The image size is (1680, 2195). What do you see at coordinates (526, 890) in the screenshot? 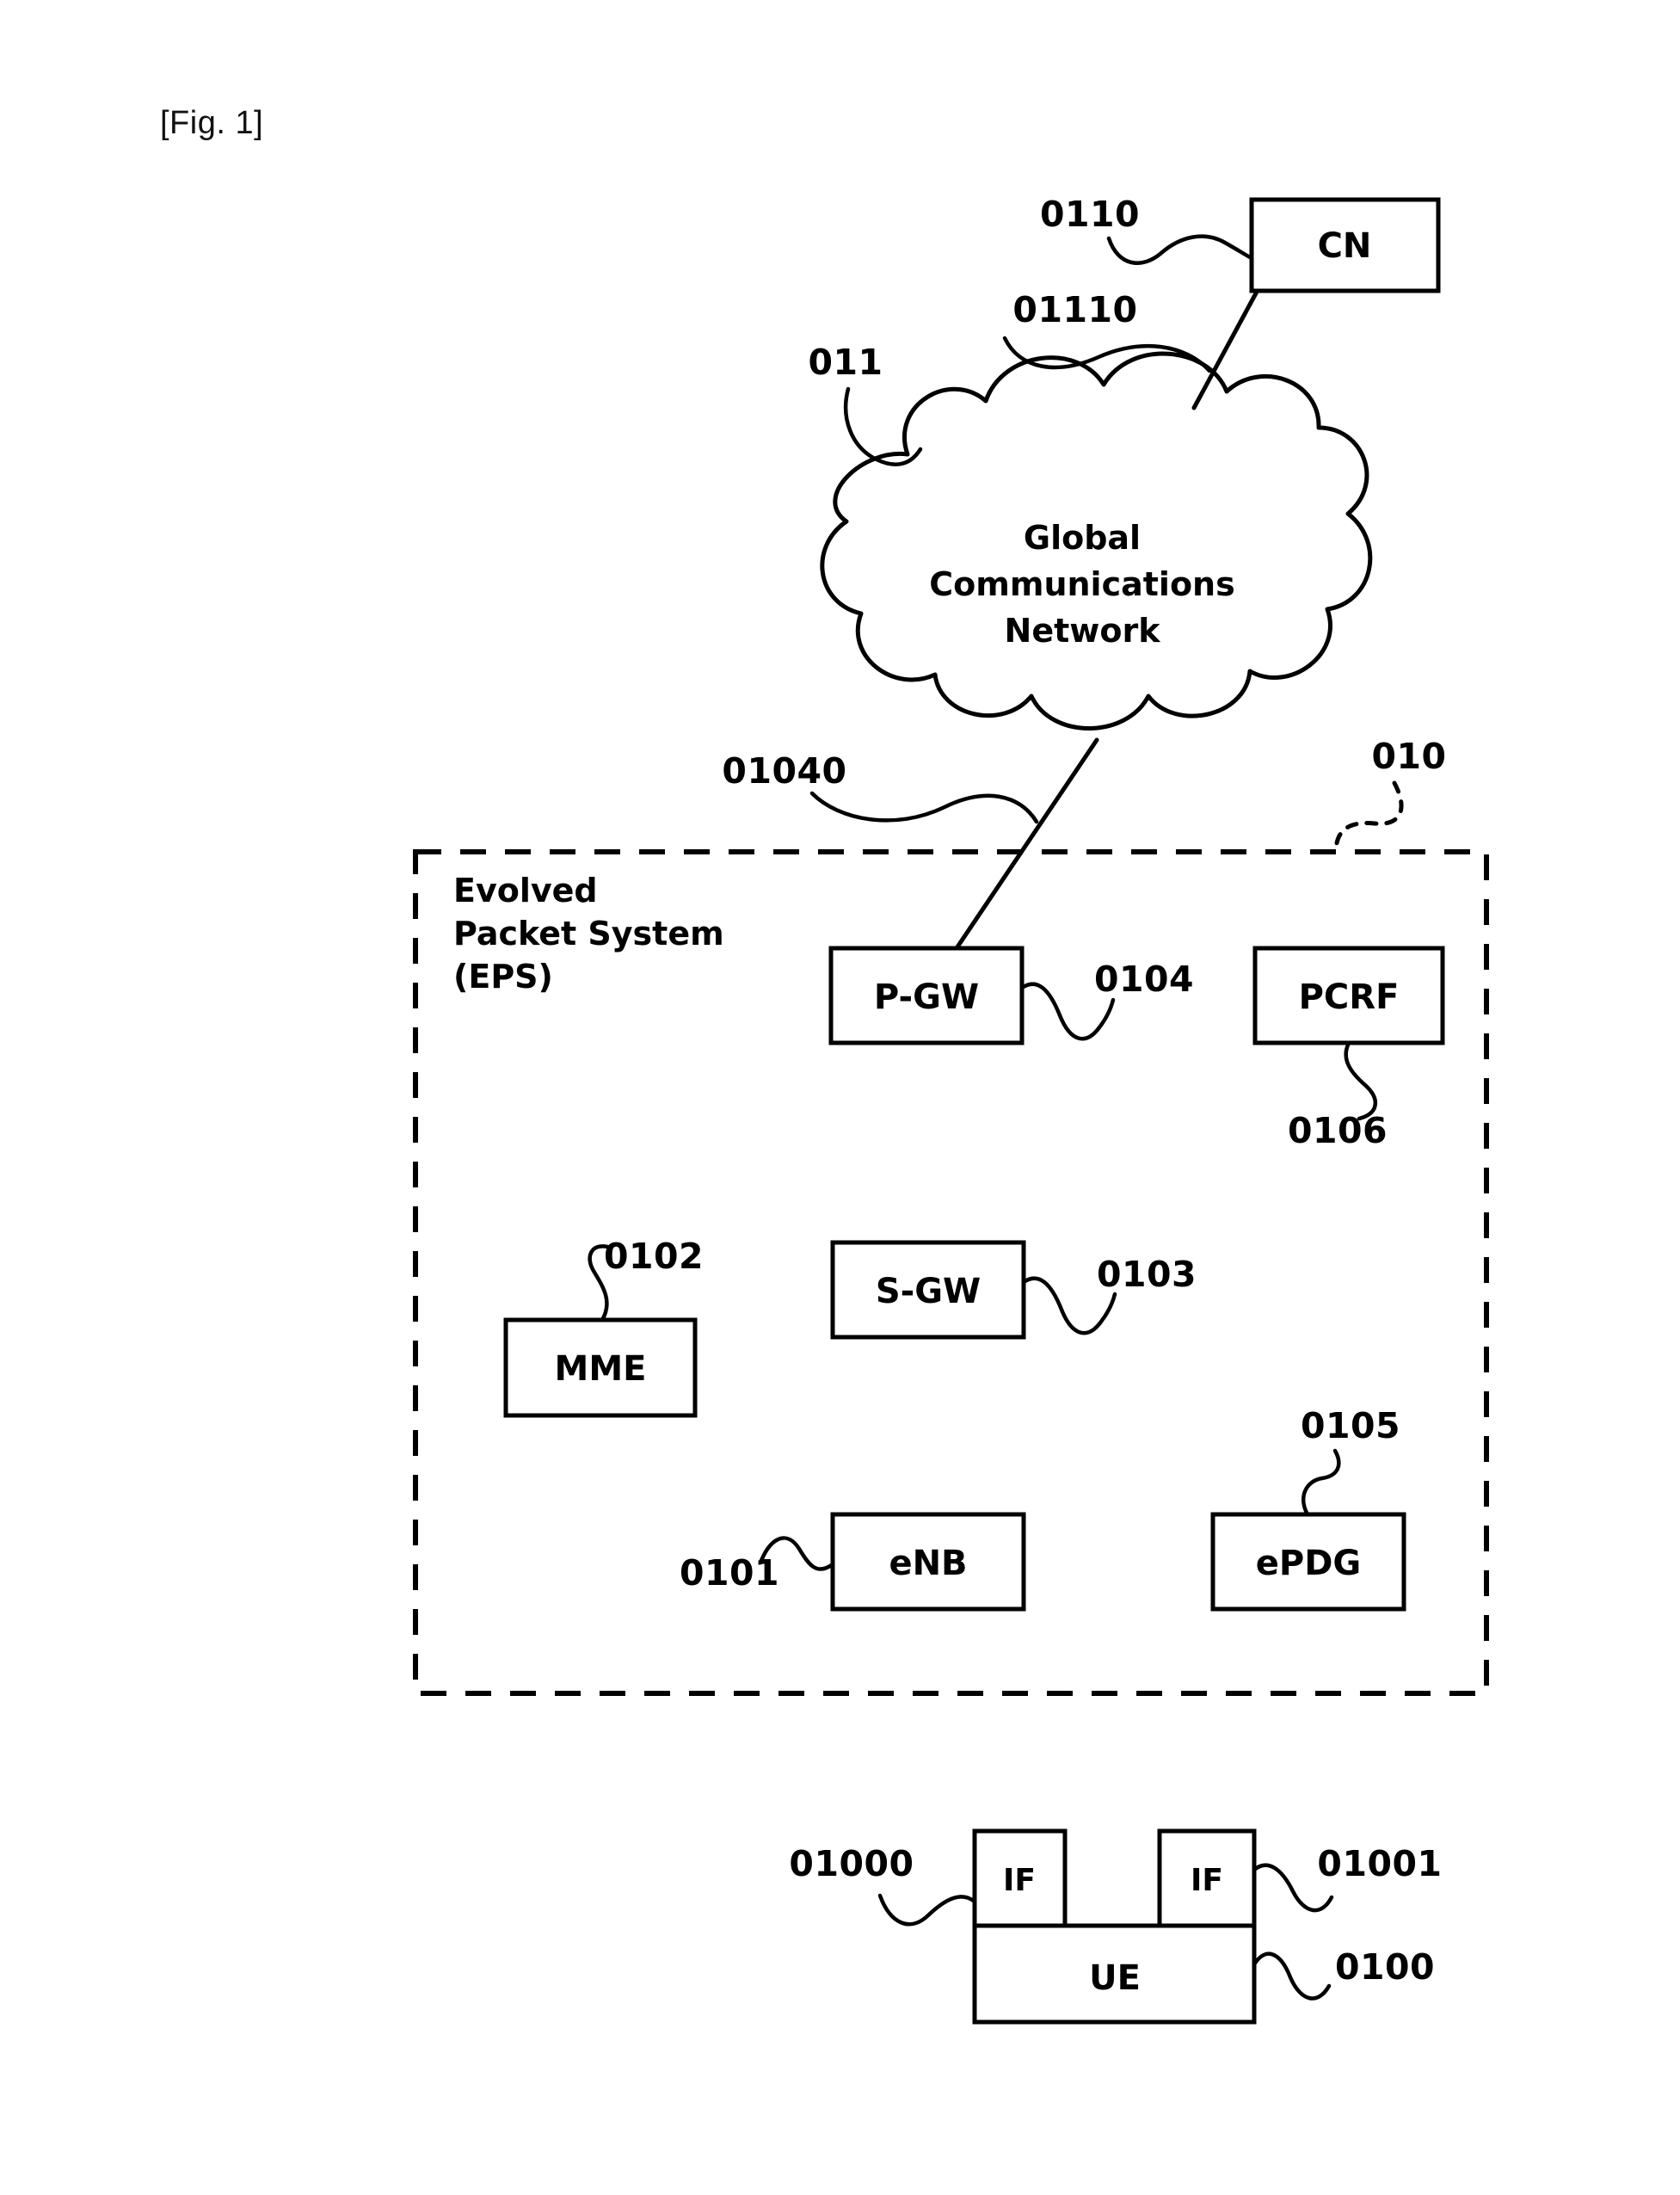
I see `eps-title-line-1: Evolved` at bounding box center [526, 890].